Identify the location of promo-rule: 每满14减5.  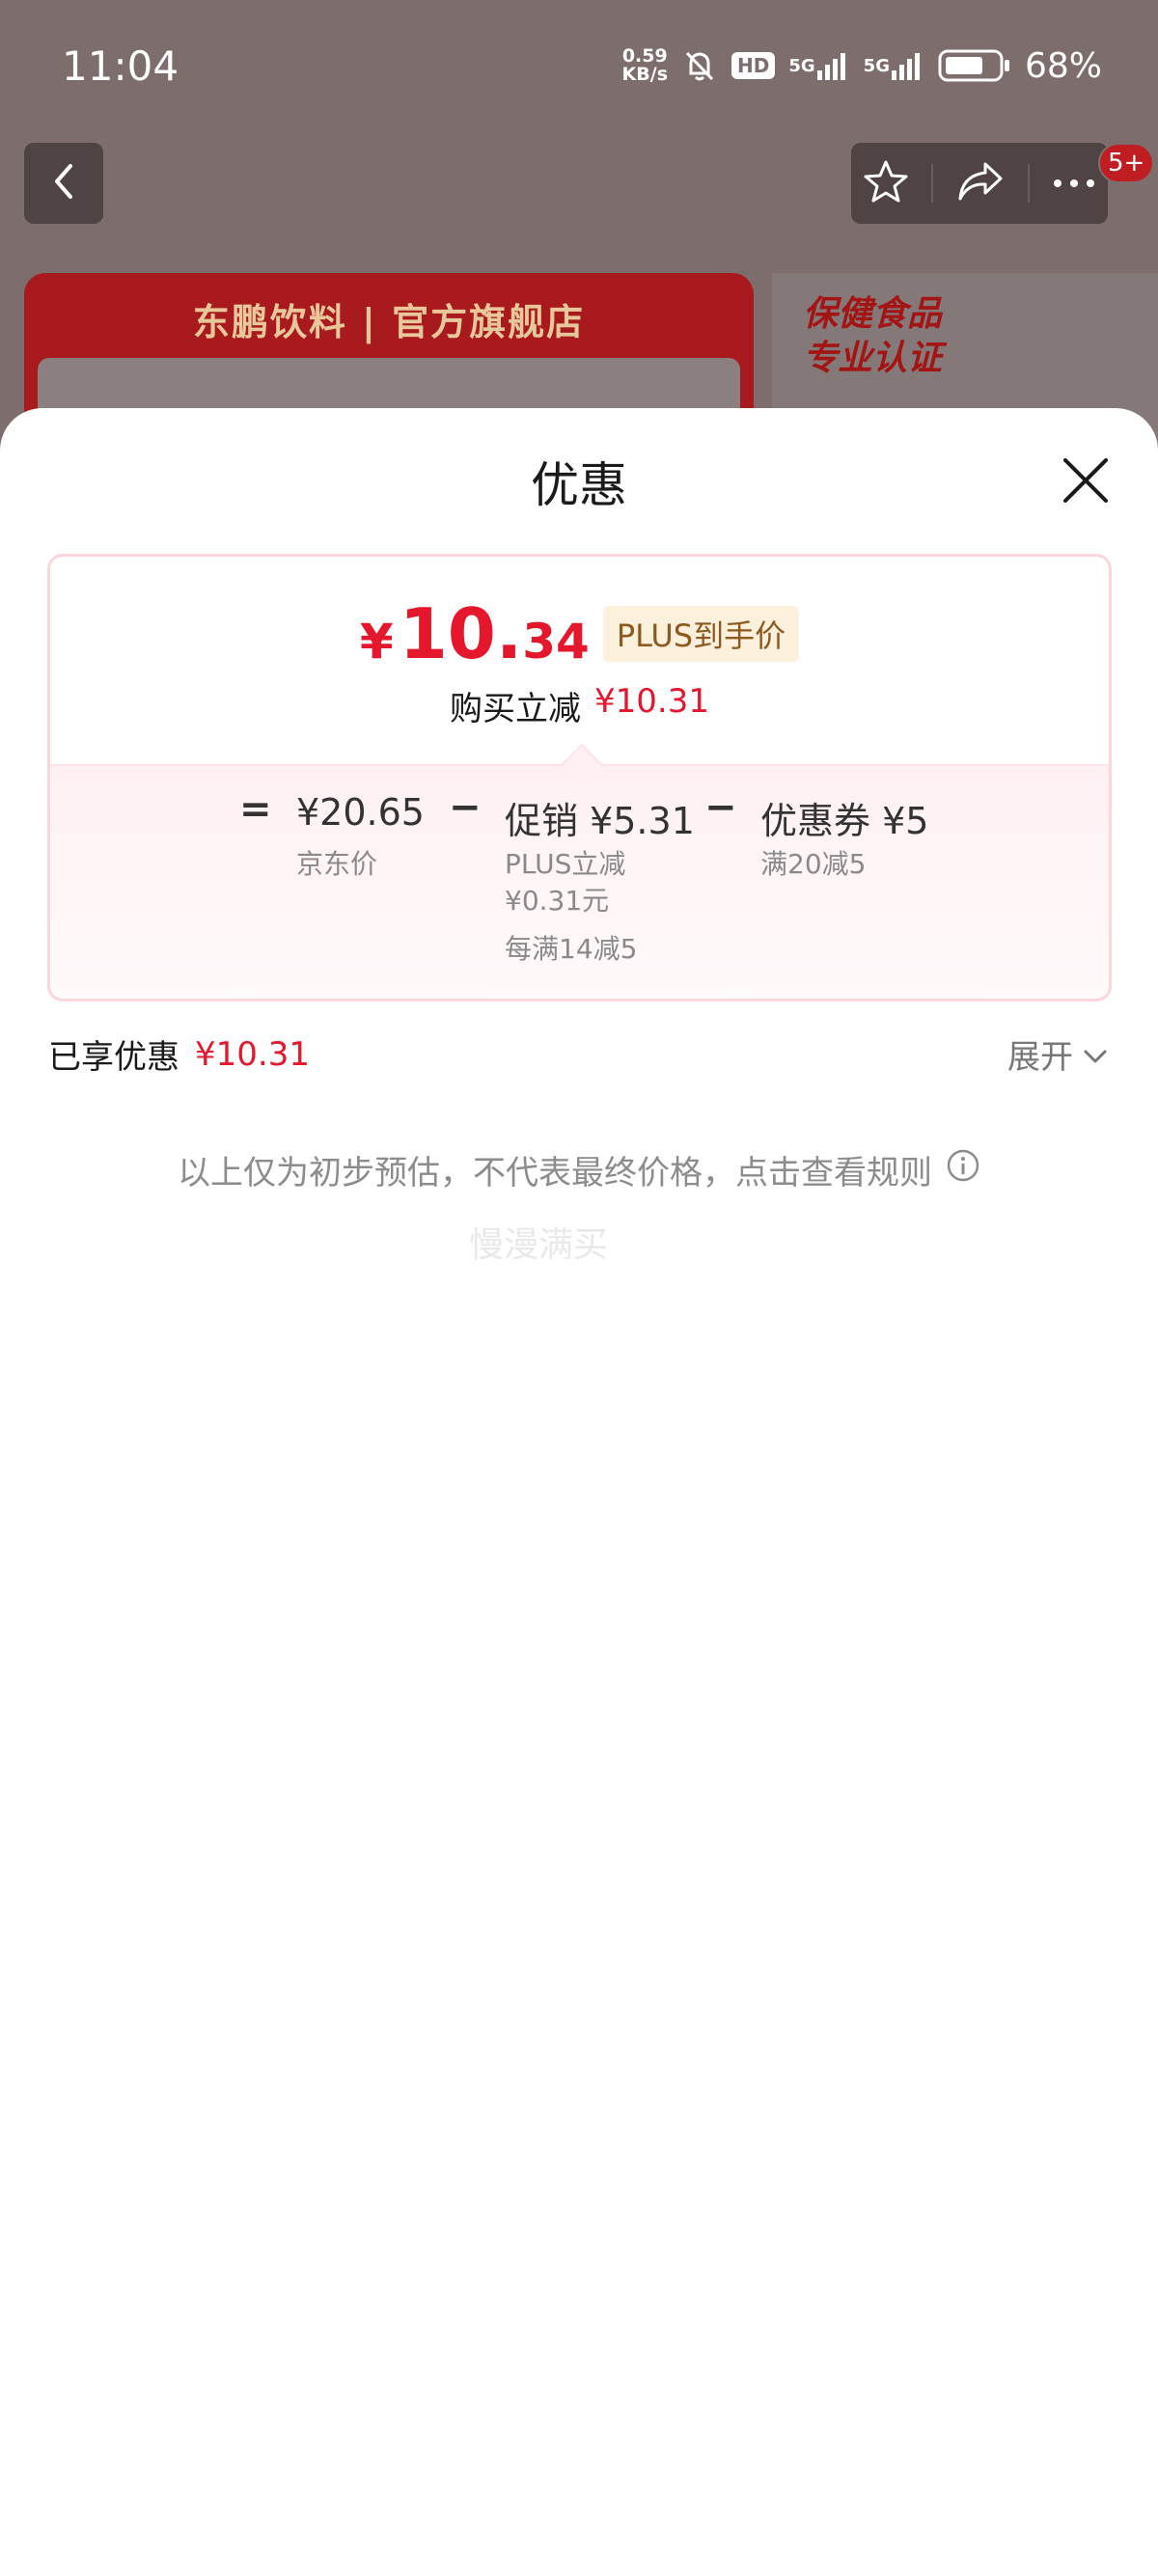
(571, 949).